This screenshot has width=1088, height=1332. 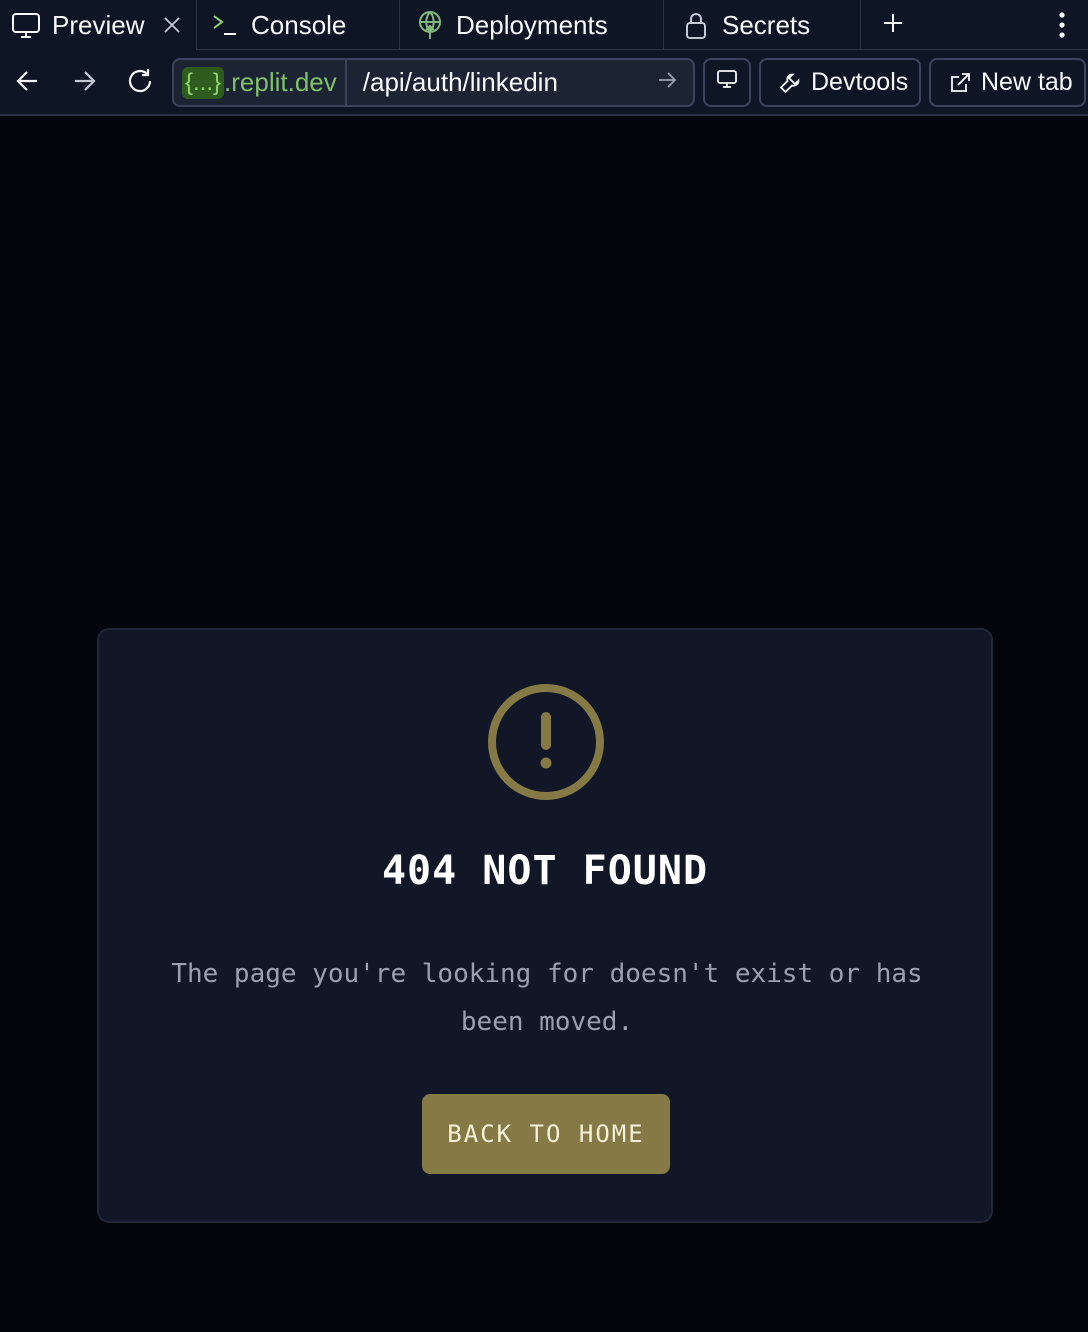 What do you see at coordinates (545, 871) in the screenshot?
I see `page-title: 404 NOT FOUND` at bounding box center [545, 871].